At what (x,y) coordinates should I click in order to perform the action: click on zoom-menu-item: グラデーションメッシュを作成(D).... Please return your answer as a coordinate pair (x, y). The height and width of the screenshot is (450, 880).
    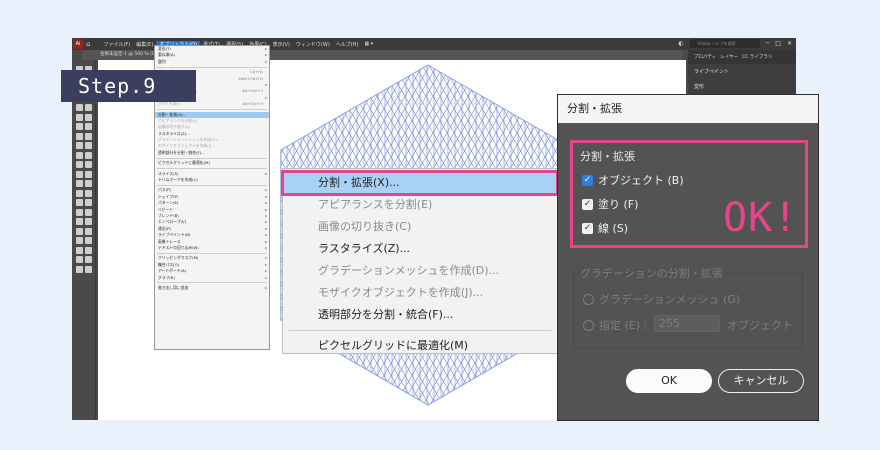
    Looking at the image, I should click on (420, 271).